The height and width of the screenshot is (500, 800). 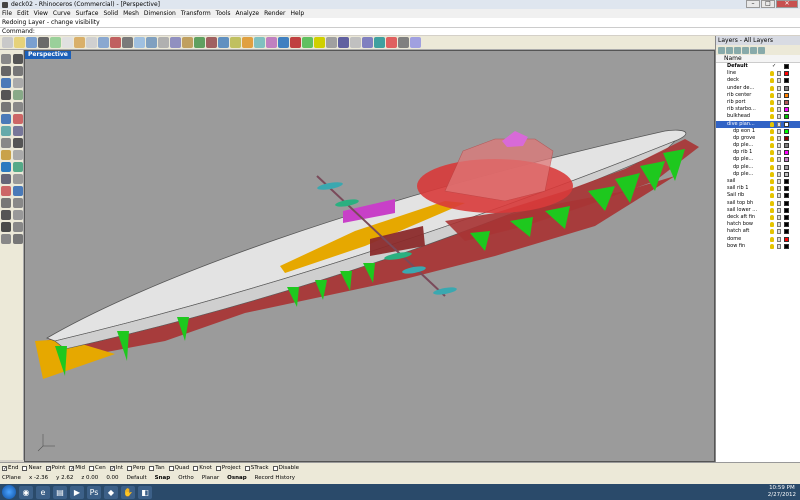 What do you see at coordinates (758, 95) in the screenshot?
I see `layer-row: rib center` at bounding box center [758, 95].